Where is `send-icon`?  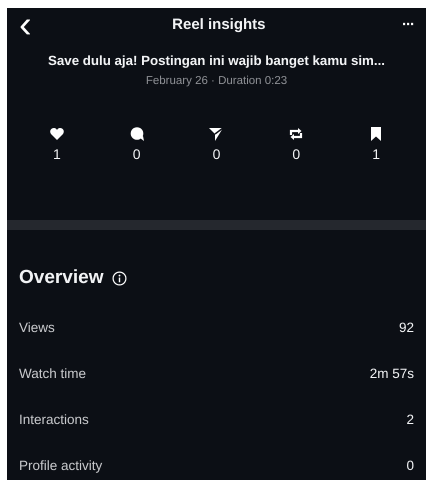
send-icon is located at coordinates (216, 134).